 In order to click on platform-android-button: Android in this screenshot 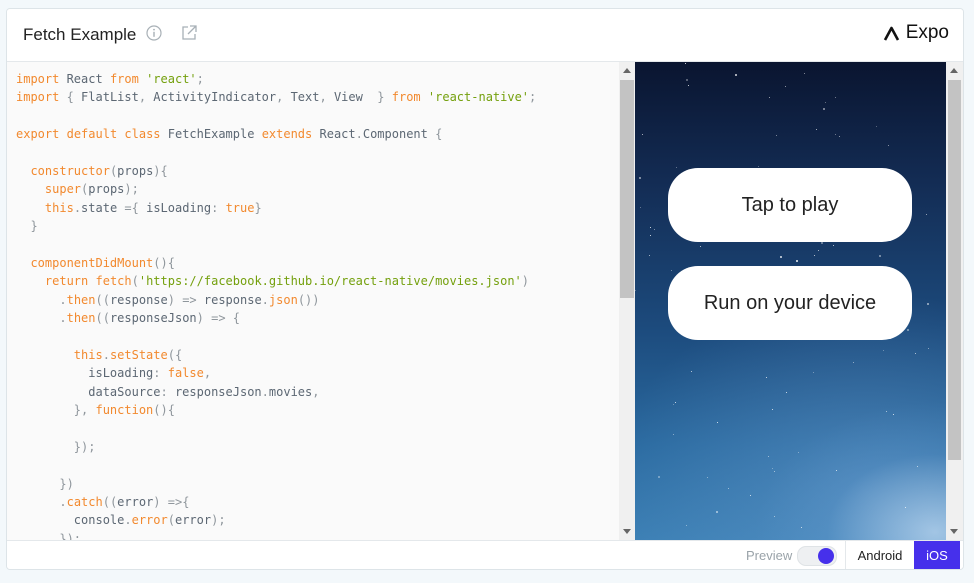, I will do `click(880, 555)`.